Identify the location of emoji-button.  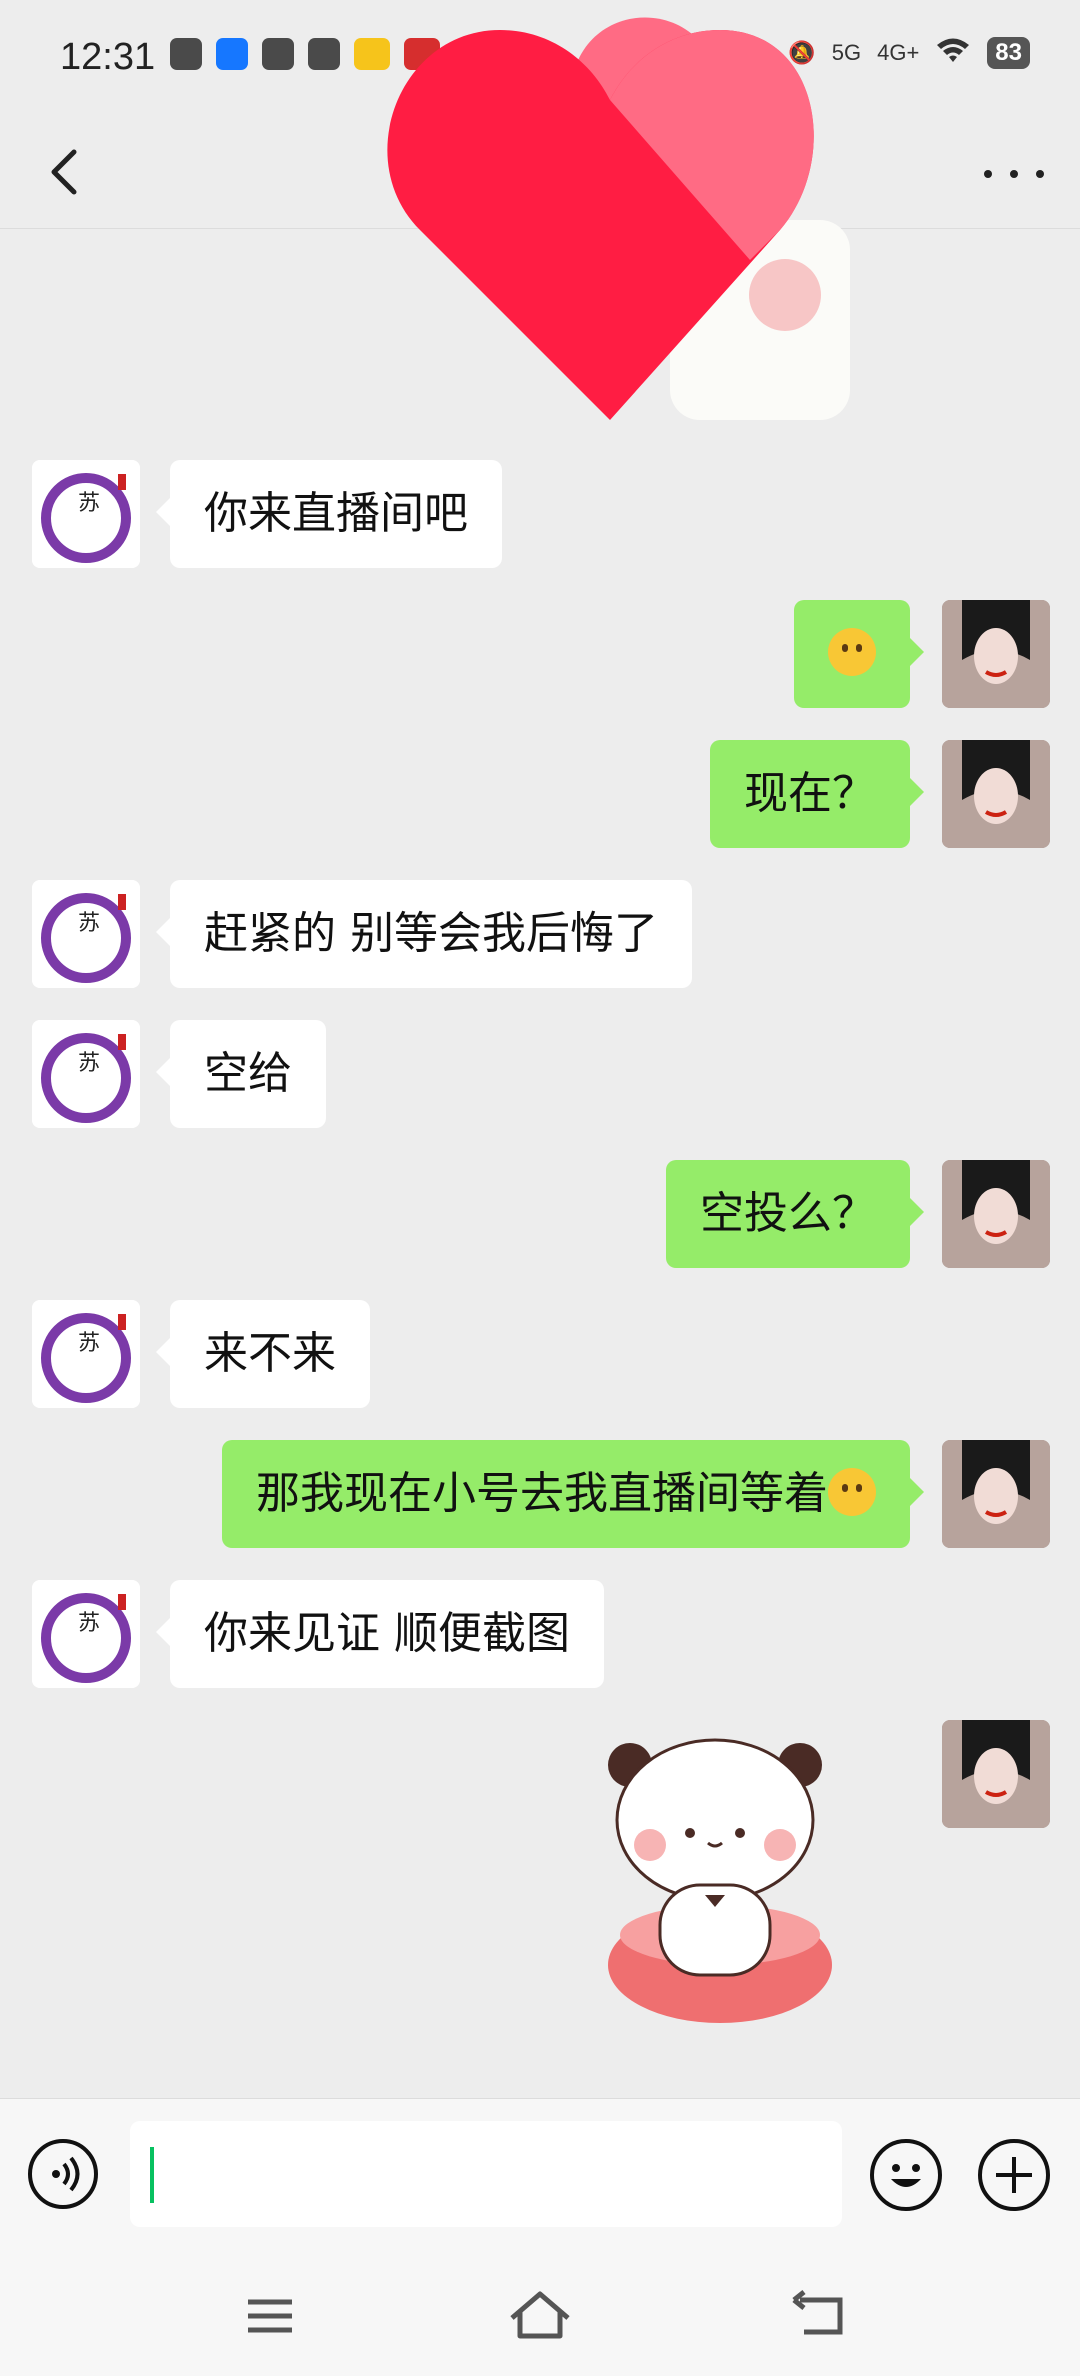
(906, 2175).